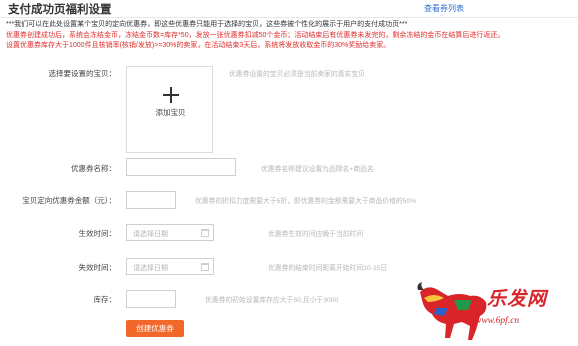 The image size is (578, 346). Describe the element at coordinates (170, 266) in the screenshot. I see `end-date-picker: 请选择日期` at that location.